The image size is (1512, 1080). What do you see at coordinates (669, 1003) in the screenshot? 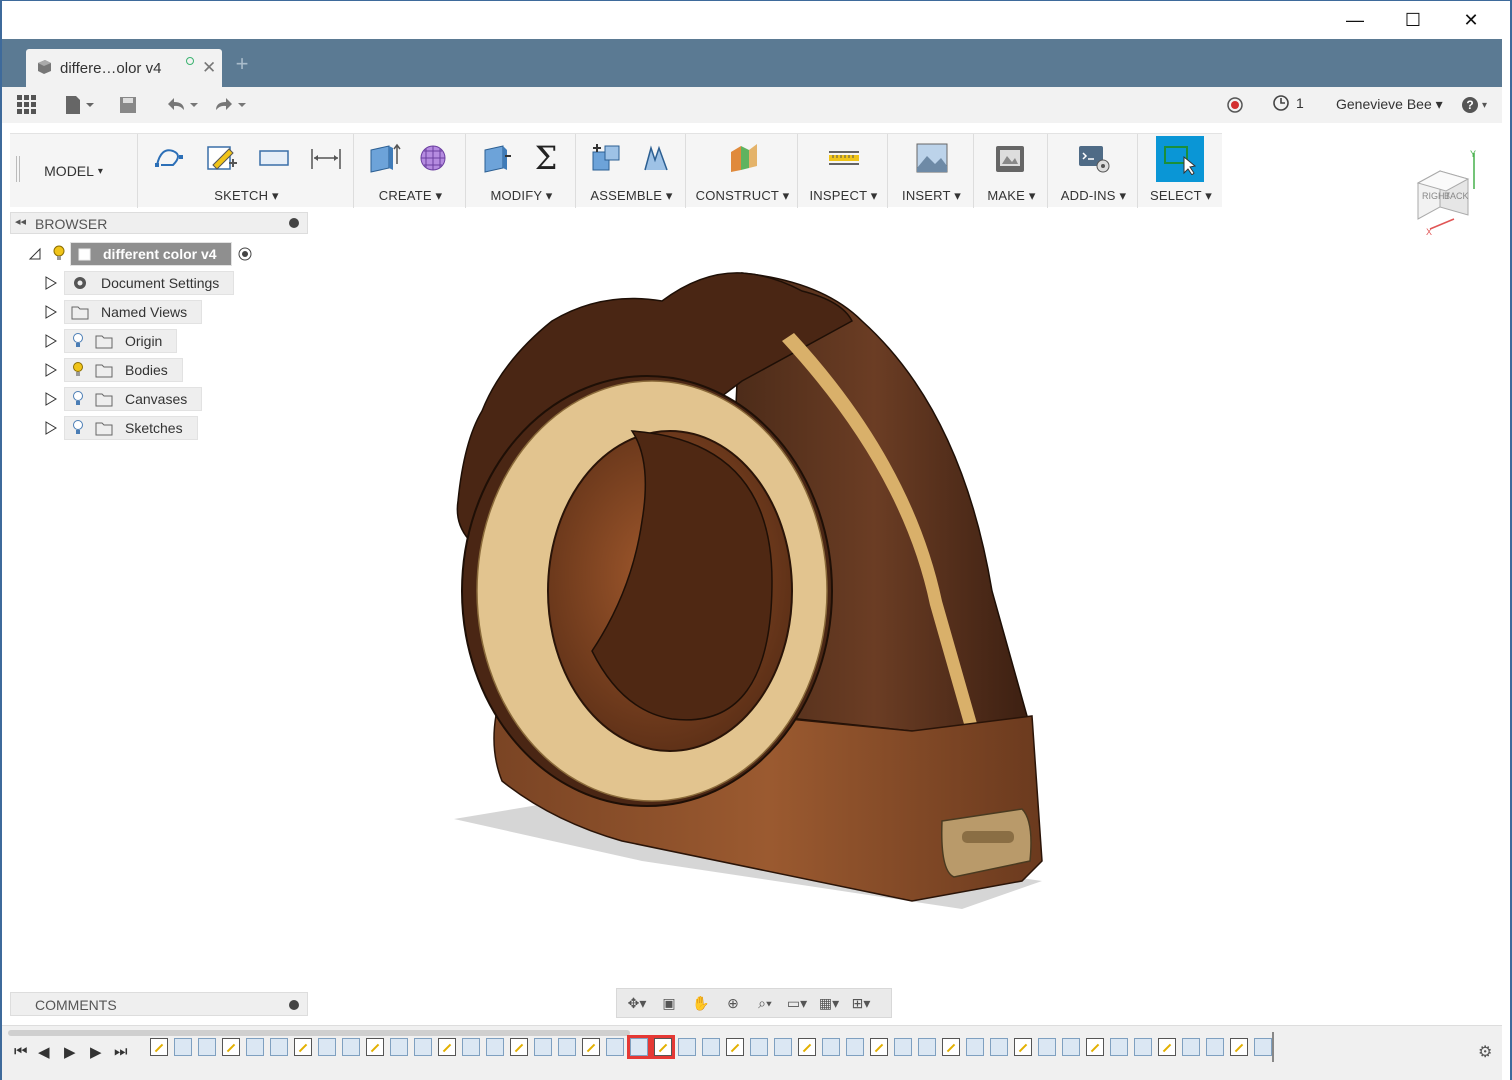
I see `look-at-icon: ▣` at bounding box center [669, 1003].